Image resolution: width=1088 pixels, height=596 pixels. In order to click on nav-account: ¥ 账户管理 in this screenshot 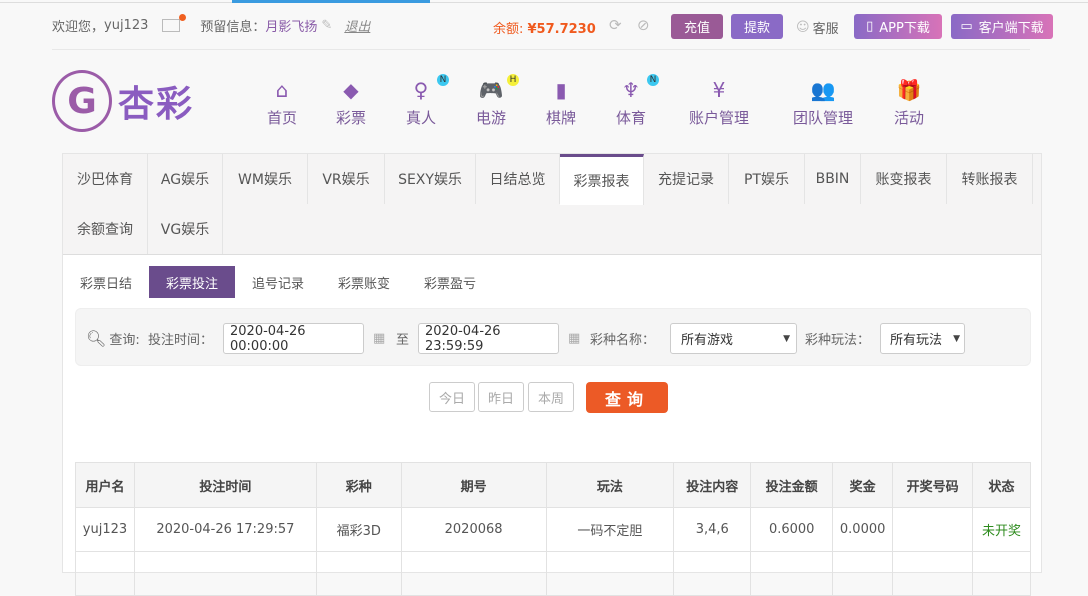, I will do `click(719, 103)`.